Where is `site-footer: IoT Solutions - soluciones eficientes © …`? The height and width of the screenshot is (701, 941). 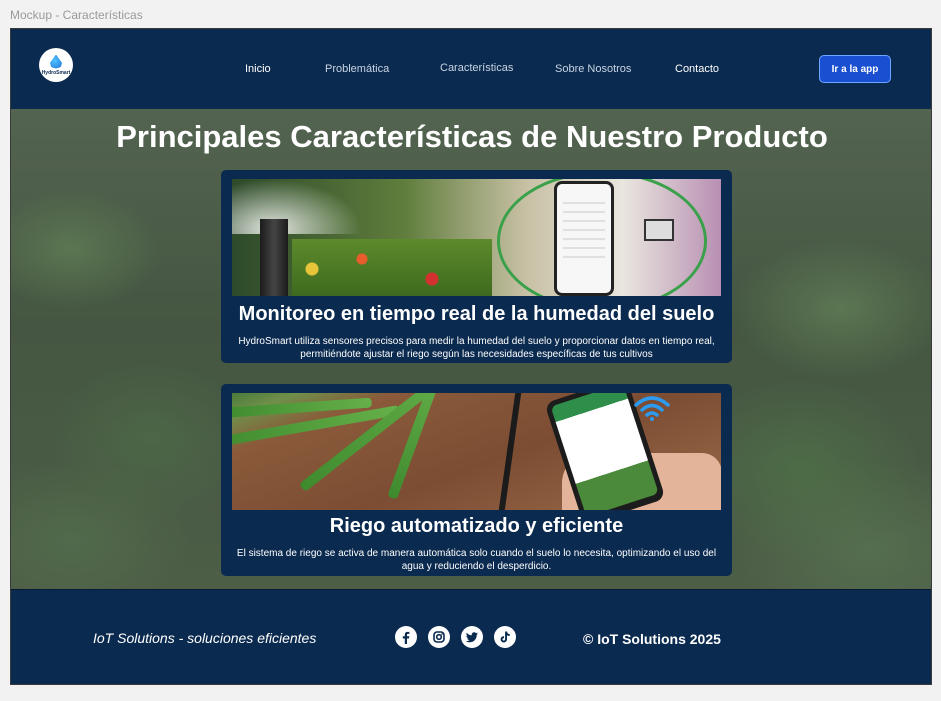 site-footer: IoT Solutions - soluciones eficientes © … is located at coordinates (471, 636).